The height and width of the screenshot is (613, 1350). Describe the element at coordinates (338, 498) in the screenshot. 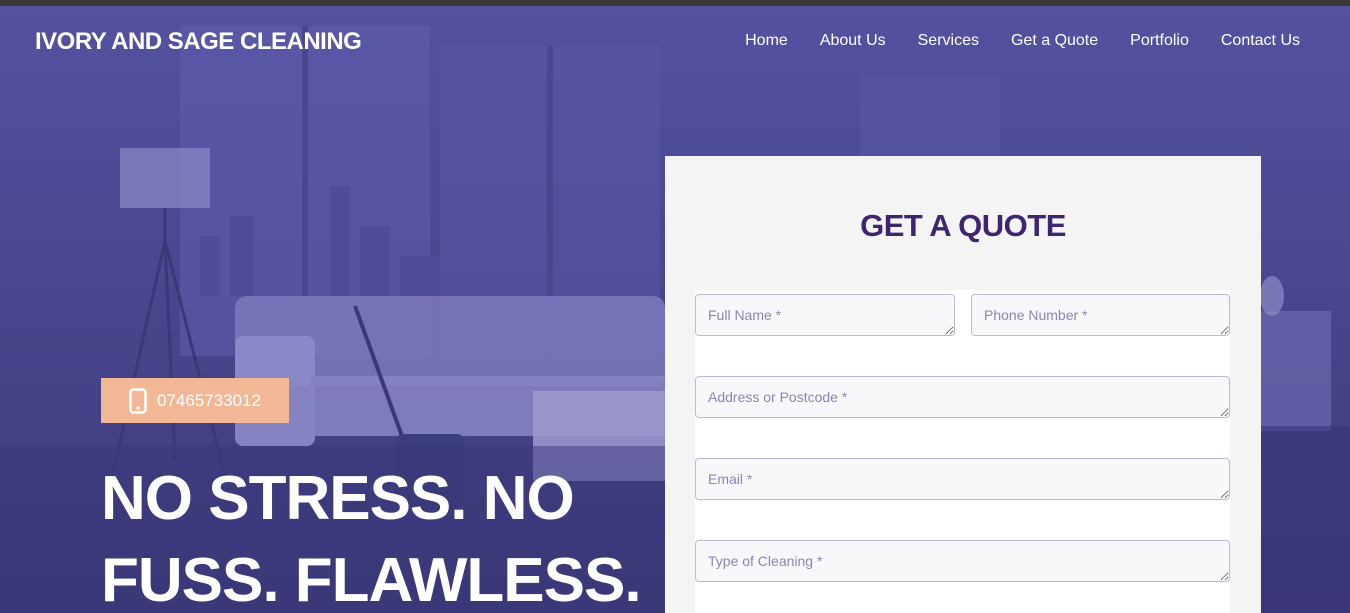

I see `headline-line-1: NO STRESS. NO` at that location.